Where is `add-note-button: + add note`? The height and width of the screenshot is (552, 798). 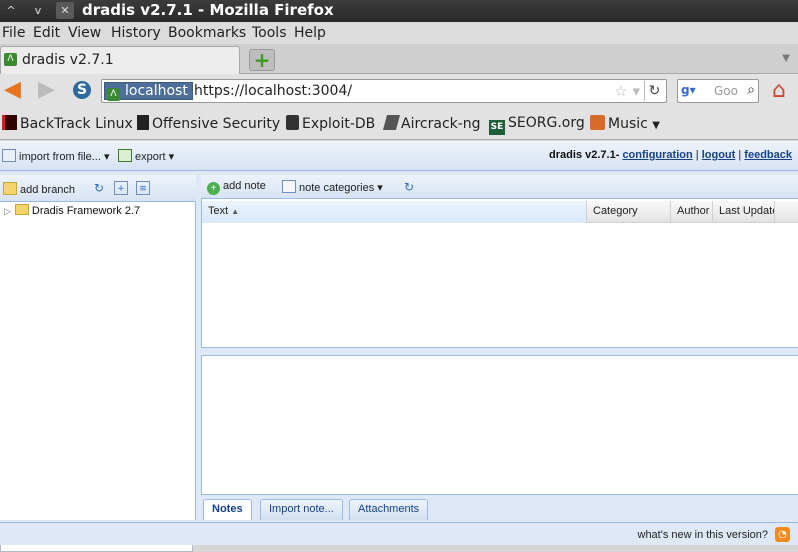
add-note-button: + add note is located at coordinates (236, 187).